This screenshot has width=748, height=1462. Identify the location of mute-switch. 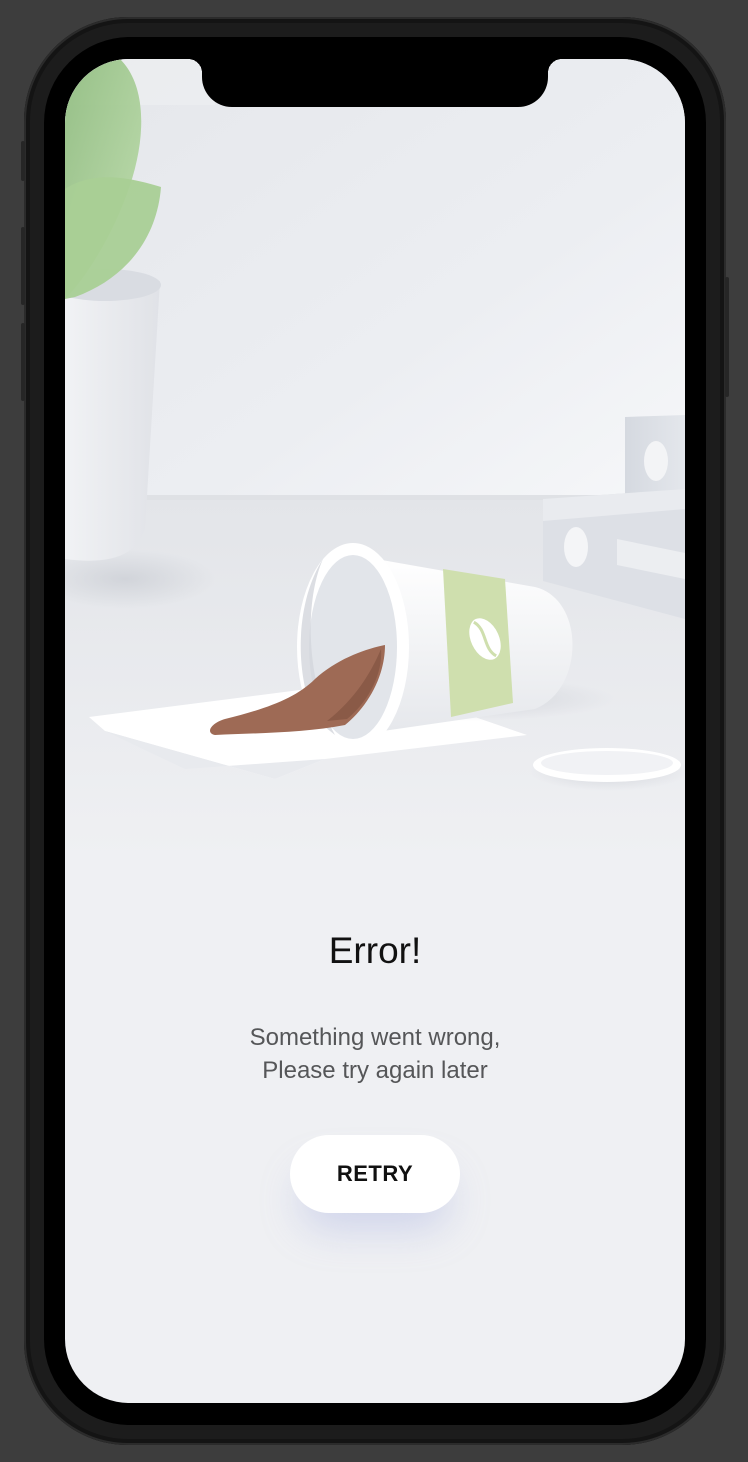
(23, 161).